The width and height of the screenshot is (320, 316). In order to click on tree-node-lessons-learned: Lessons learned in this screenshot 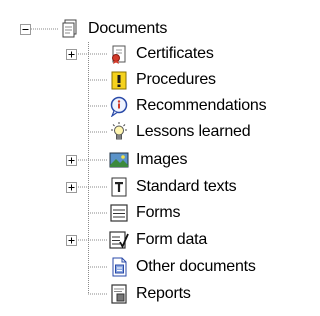, I will do `click(179, 132)`.